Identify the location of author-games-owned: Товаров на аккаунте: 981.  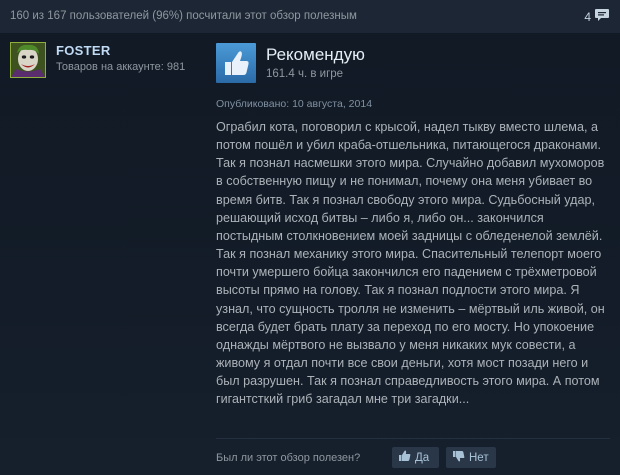
(121, 67).